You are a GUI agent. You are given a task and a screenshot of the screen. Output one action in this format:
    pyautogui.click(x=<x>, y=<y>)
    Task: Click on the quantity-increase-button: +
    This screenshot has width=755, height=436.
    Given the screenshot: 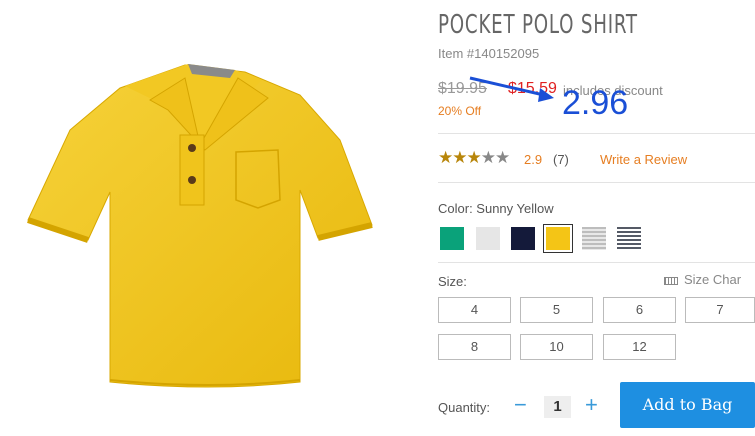 What is the action you would take?
    pyautogui.click(x=591, y=405)
    